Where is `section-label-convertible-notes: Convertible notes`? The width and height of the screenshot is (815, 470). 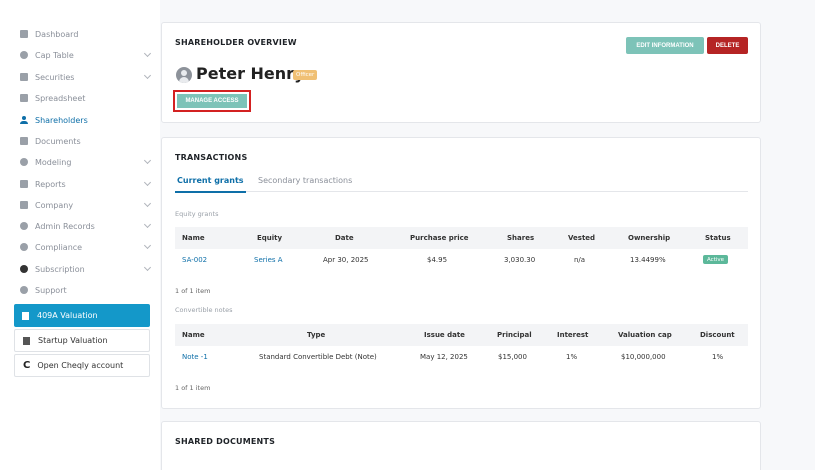
section-label-convertible-notes: Convertible notes is located at coordinates (204, 310).